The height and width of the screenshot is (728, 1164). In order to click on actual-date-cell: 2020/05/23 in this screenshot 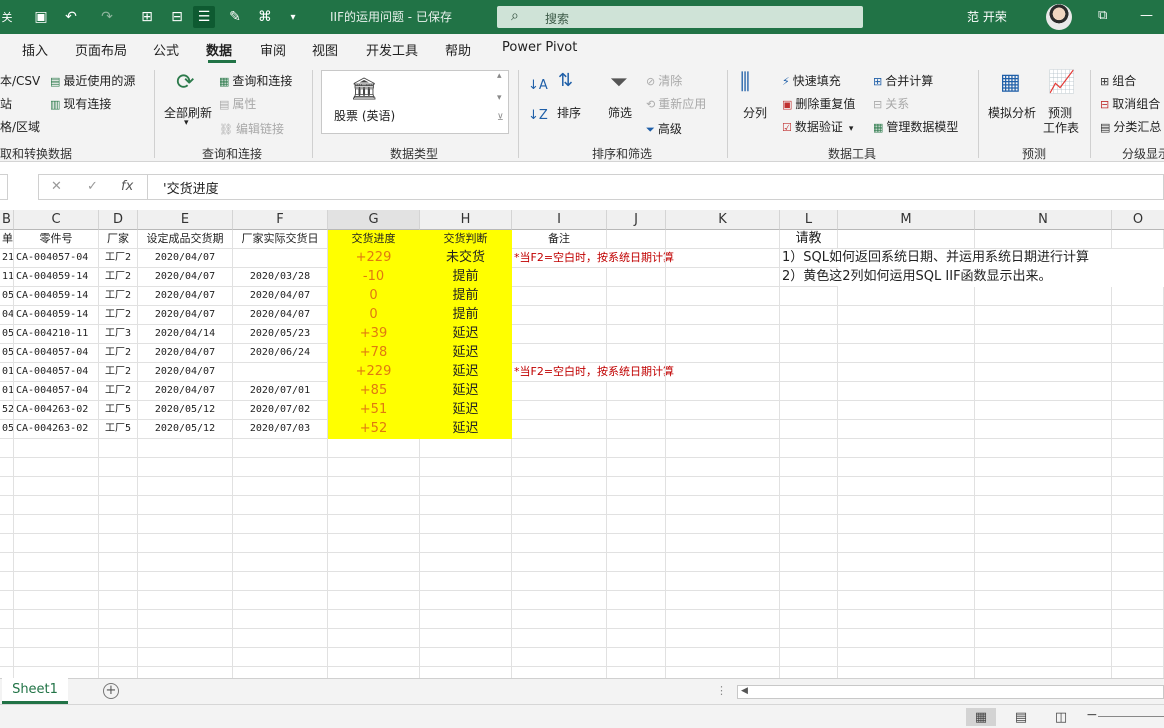, I will do `click(280, 334)`.